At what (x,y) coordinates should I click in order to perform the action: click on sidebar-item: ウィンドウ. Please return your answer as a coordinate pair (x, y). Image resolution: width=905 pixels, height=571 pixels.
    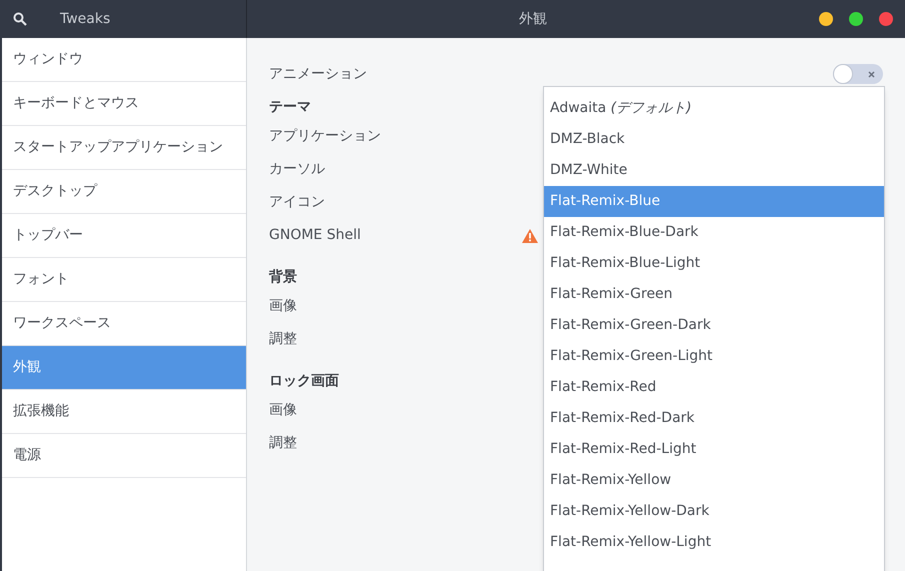
    Looking at the image, I should click on (124, 60).